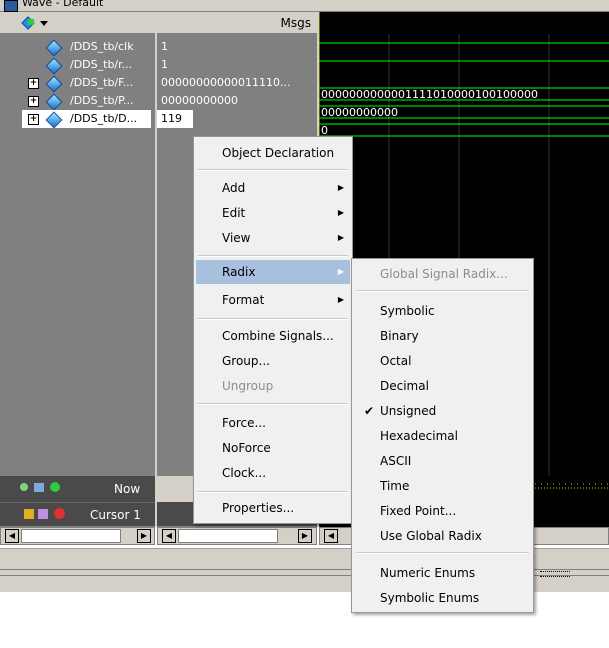 The height and width of the screenshot is (648, 609). What do you see at coordinates (273, 448) in the screenshot?
I see `menu-item-noforce: NoForce` at bounding box center [273, 448].